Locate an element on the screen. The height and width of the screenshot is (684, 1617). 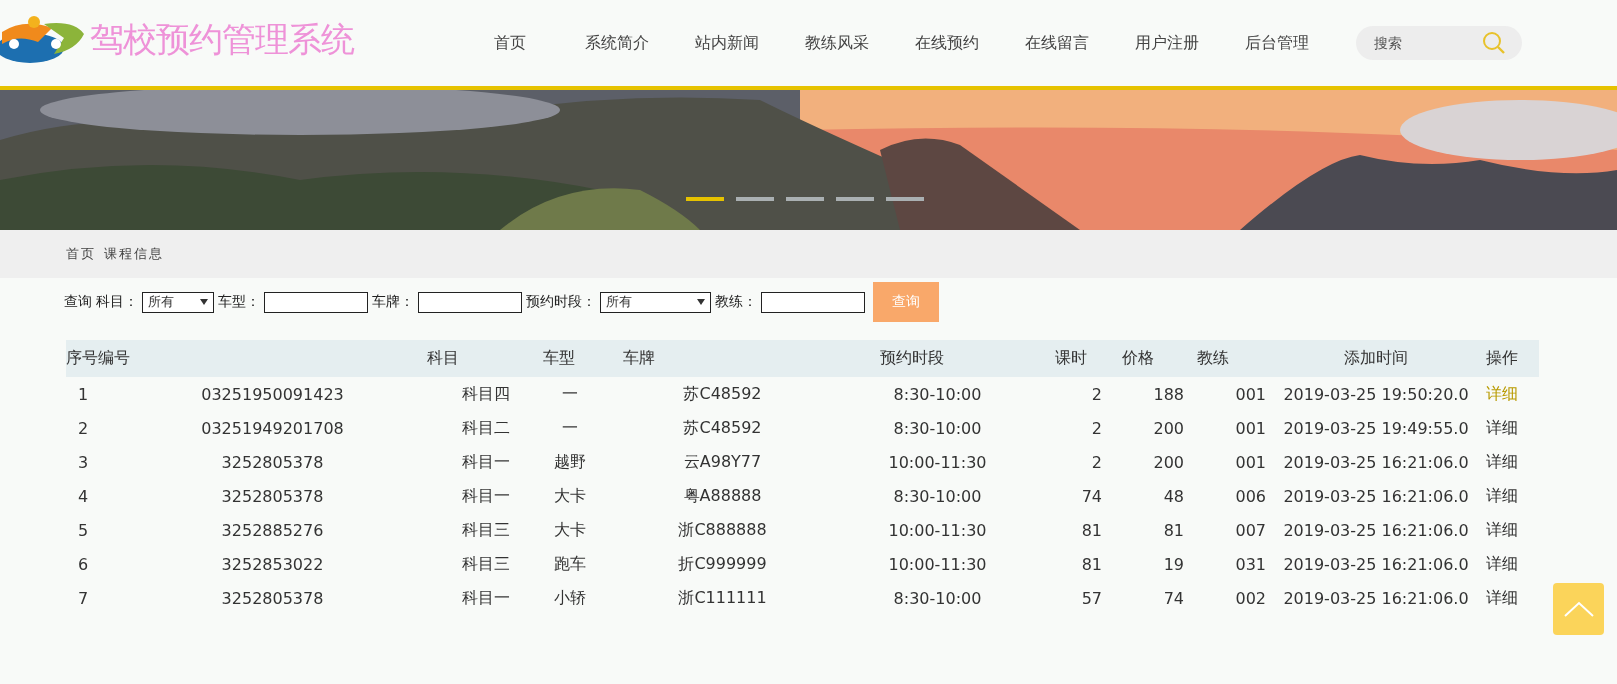
table-cell: 8:30-10:00 is located at coordinates (937, 394).